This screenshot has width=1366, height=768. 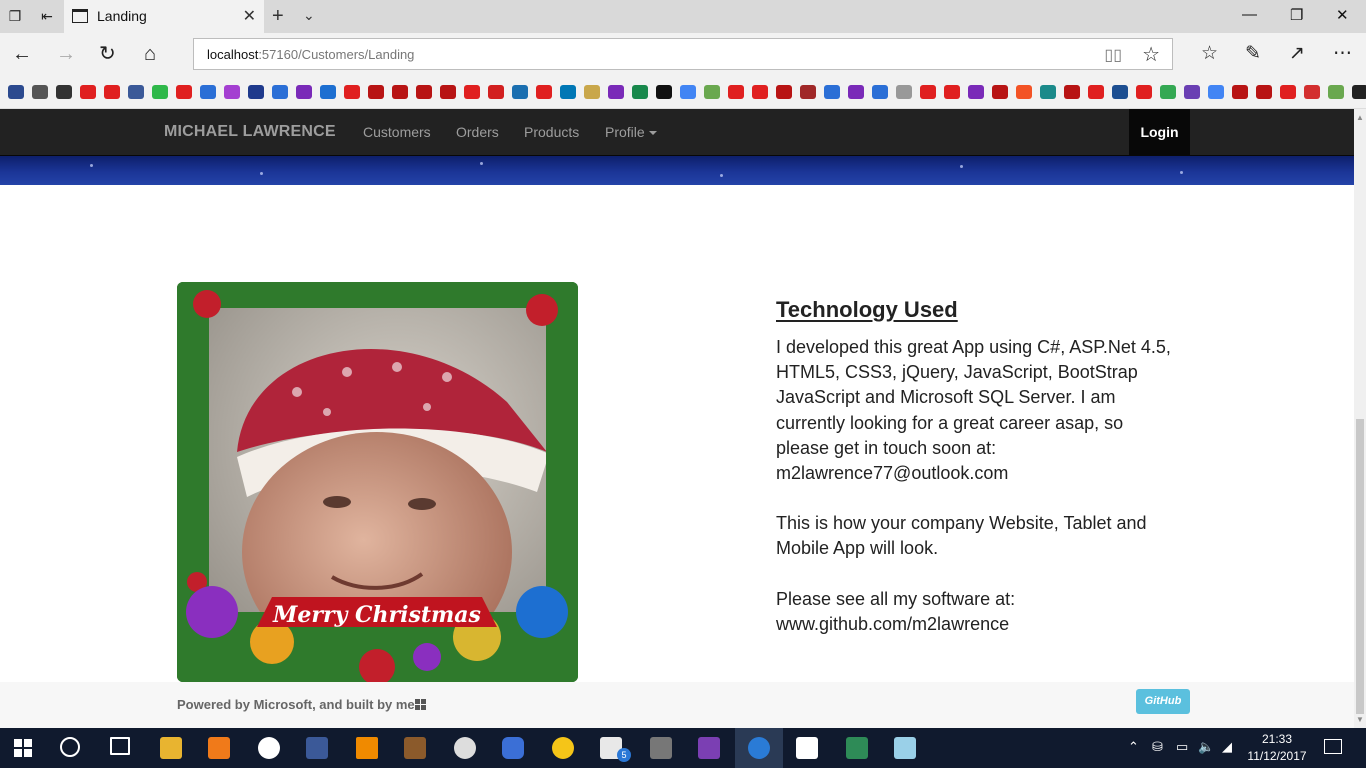 What do you see at coordinates (317, 748) in the screenshot?
I see `facebook-icon` at bounding box center [317, 748].